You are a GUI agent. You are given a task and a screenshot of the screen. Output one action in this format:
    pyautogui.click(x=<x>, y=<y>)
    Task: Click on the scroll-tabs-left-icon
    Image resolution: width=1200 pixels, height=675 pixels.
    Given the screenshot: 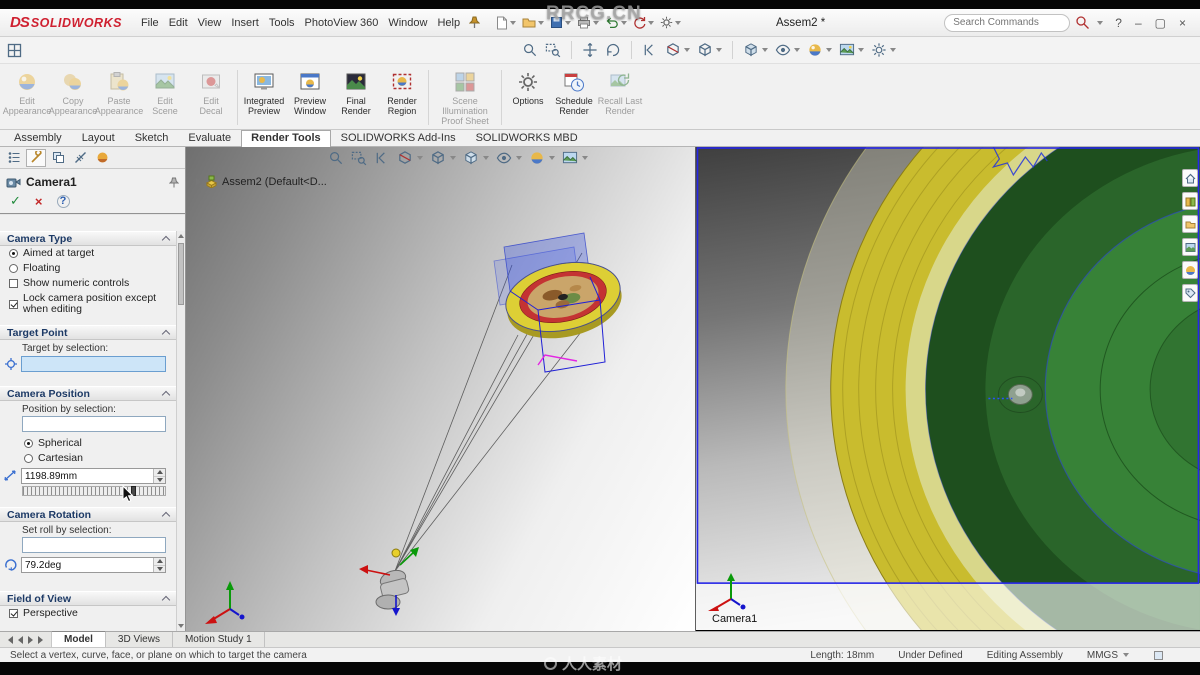 What is the action you would take?
    pyautogui.click(x=20, y=639)
    